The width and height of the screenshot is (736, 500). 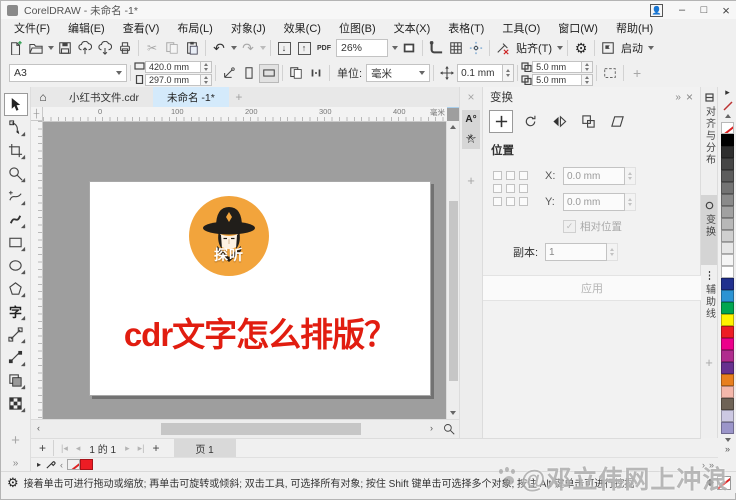 What do you see at coordinates (431, 428) in the screenshot?
I see `scroll-right-arrow: ›` at bounding box center [431, 428].